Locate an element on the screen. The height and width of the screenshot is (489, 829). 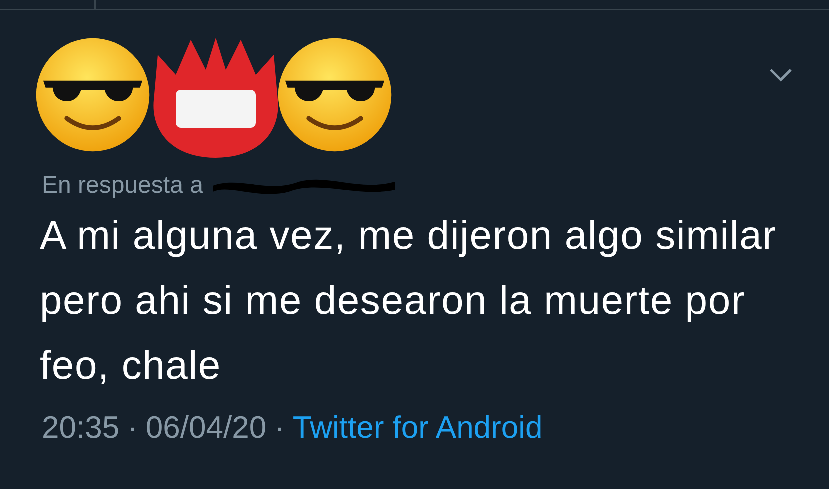
source-link: Twitter for Android is located at coordinates (417, 428).